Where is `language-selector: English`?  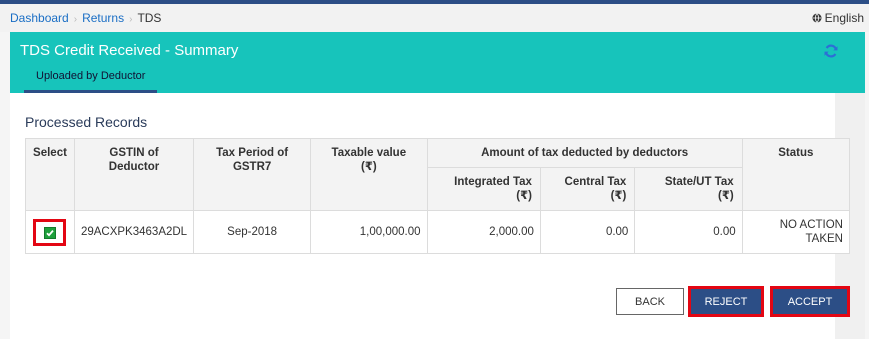
language-selector: English is located at coordinates (838, 18).